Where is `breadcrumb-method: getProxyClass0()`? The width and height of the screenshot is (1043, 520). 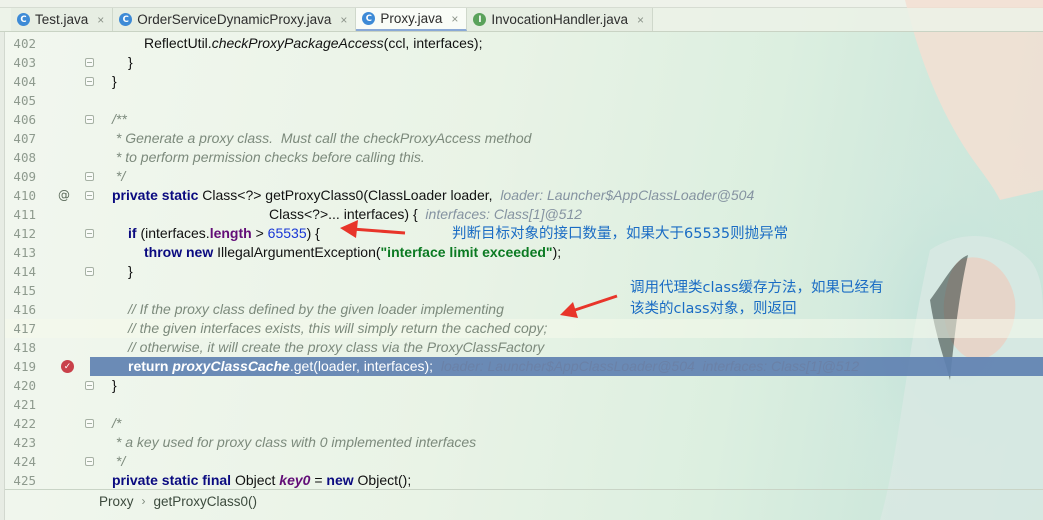
breadcrumb-method: getProxyClass0() is located at coordinates (206, 501).